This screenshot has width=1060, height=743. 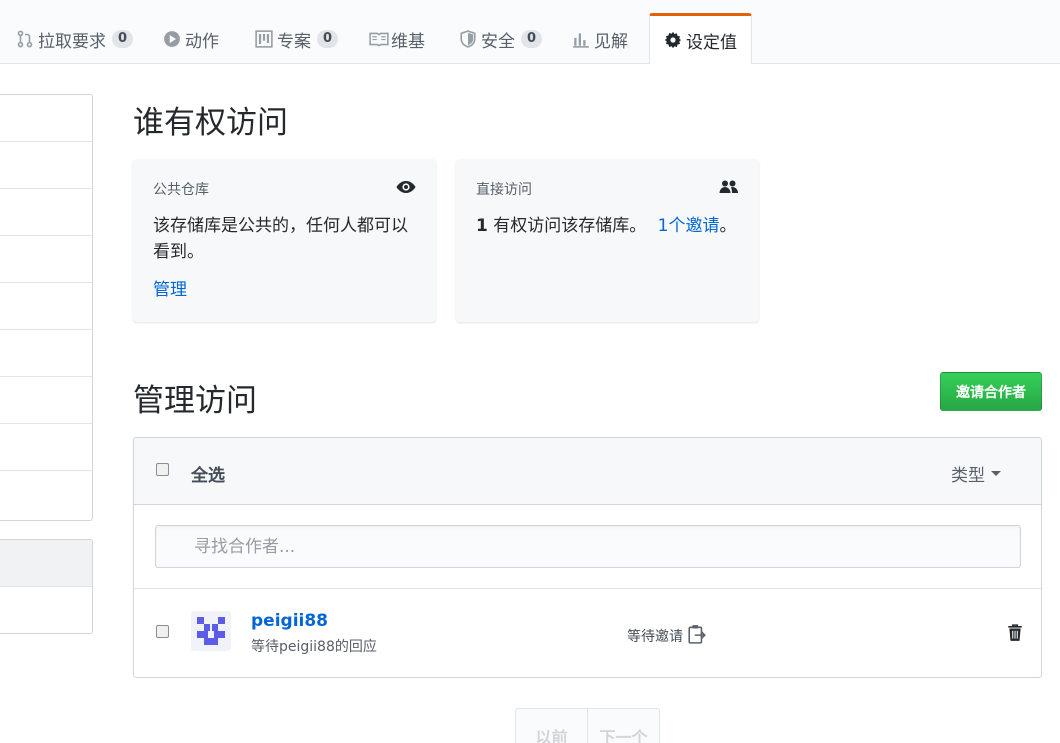 What do you see at coordinates (551, 726) in the screenshot?
I see `previous-page-button: 以前` at bounding box center [551, 726].